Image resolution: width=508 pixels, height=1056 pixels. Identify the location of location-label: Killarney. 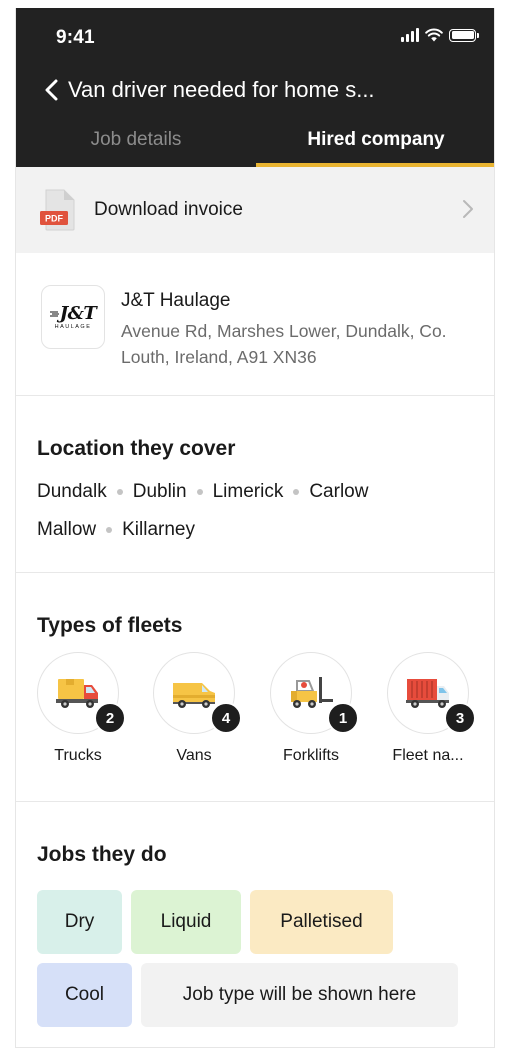
(158, 529).